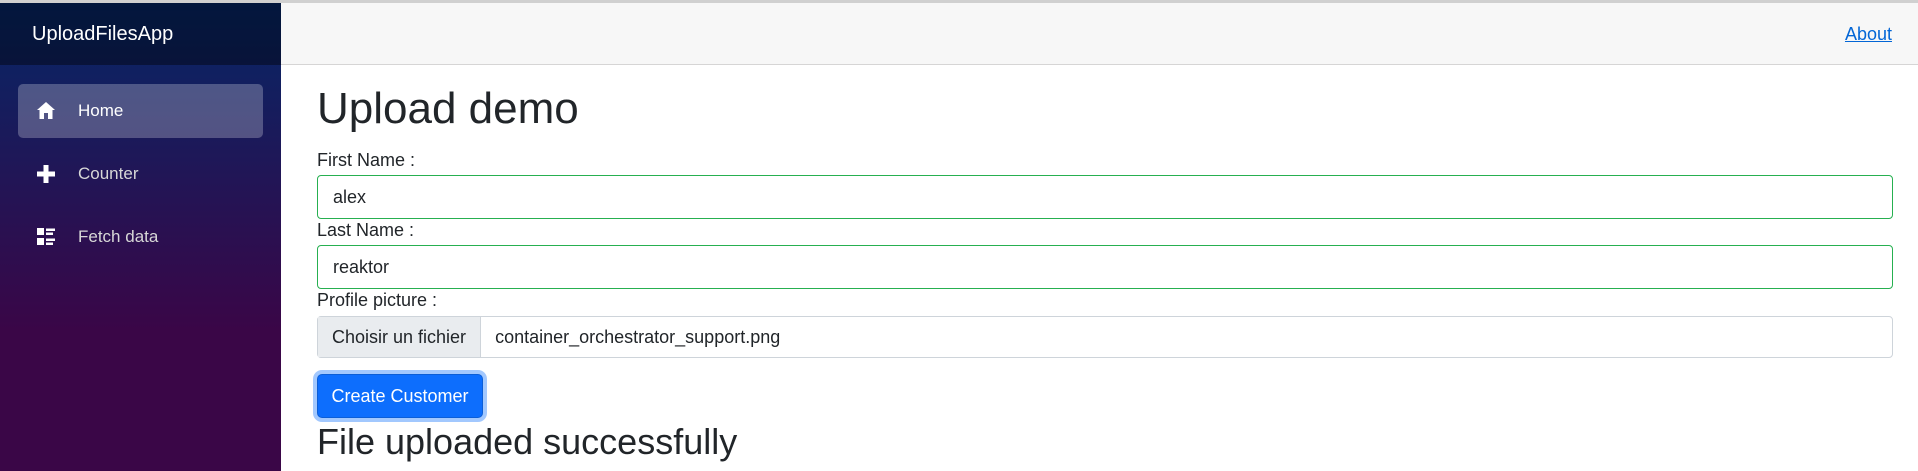 This screenshot has height=471, width=1918. What do you see at coordinates (400, 396) in the screenshot?
I see `create-customer-button: Create Customer` at bounding box center [400, 396].